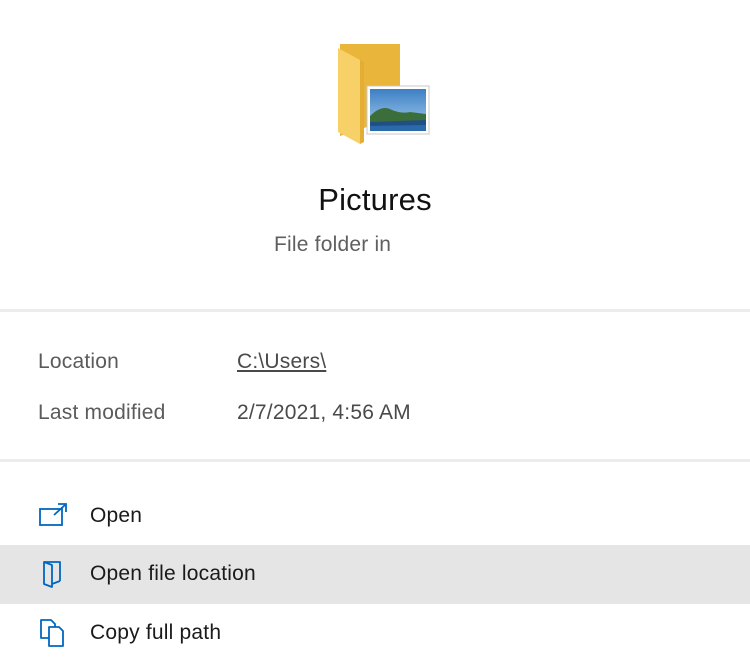  Describe the element at coordinates (324, 412) in the screenshot. I see `last-modified-value: 2/7/2021, 4:56 AM` at that location.